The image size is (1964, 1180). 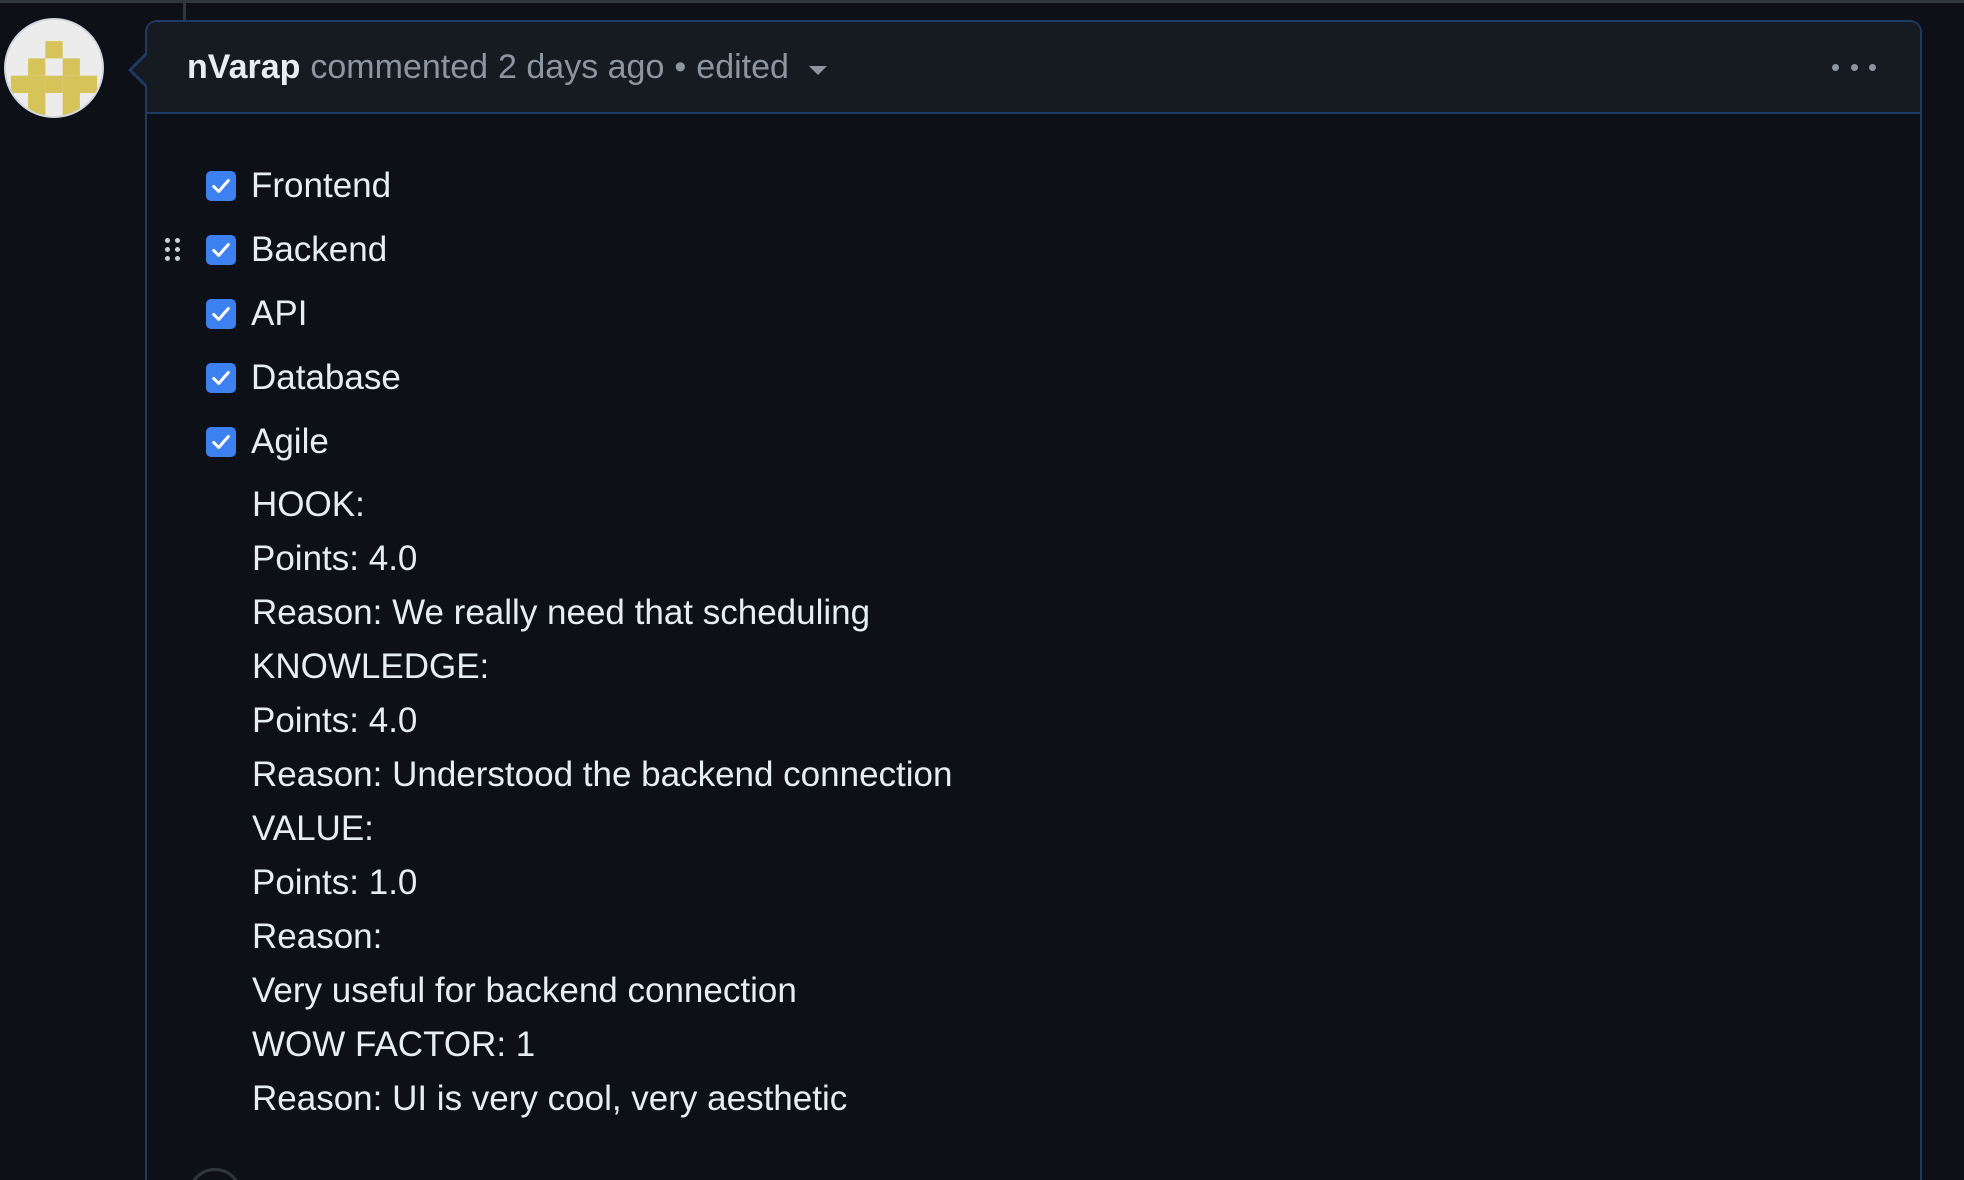 I want to click on identicon-icon, so click(x=54, y=68).